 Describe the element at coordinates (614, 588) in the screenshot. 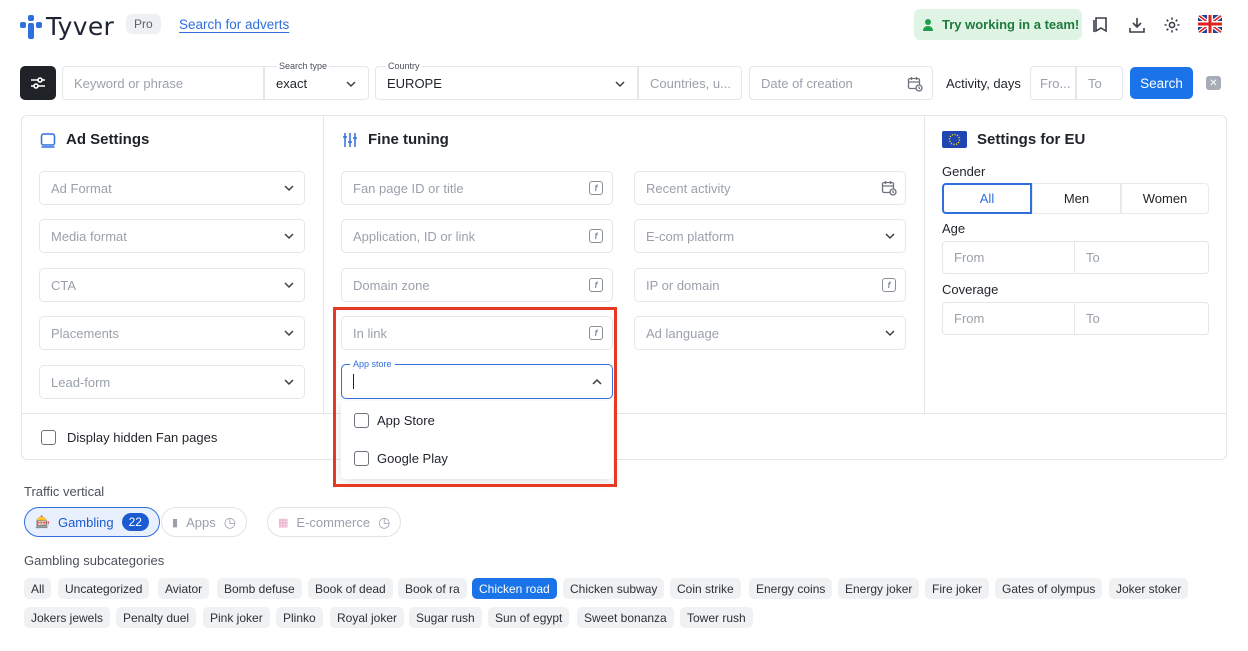

I see `chip-chicken-subway: Chicken subway` at that location.